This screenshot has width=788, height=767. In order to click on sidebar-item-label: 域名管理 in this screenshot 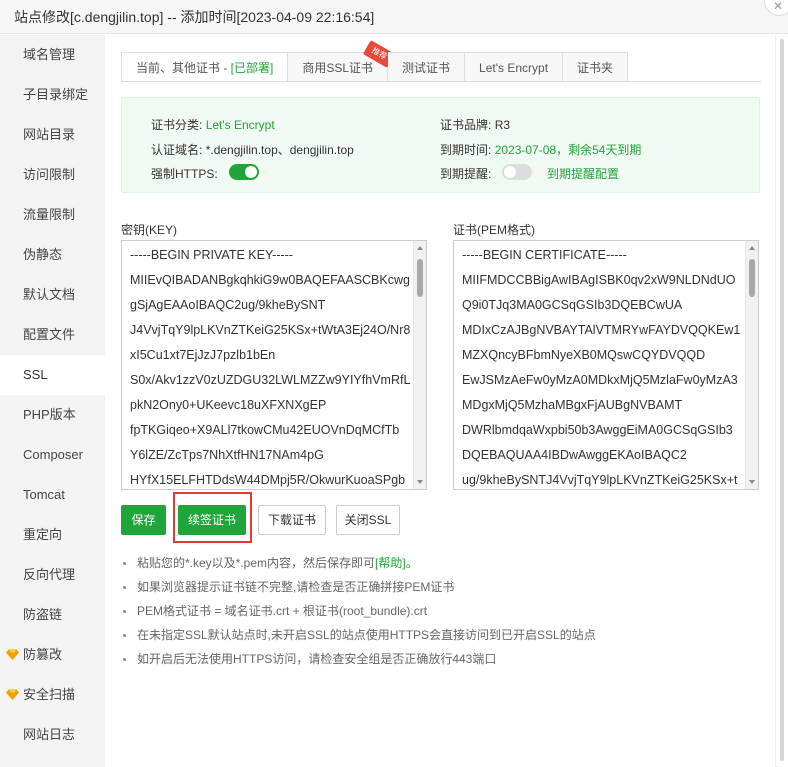, I will do `click(49, 54)`.